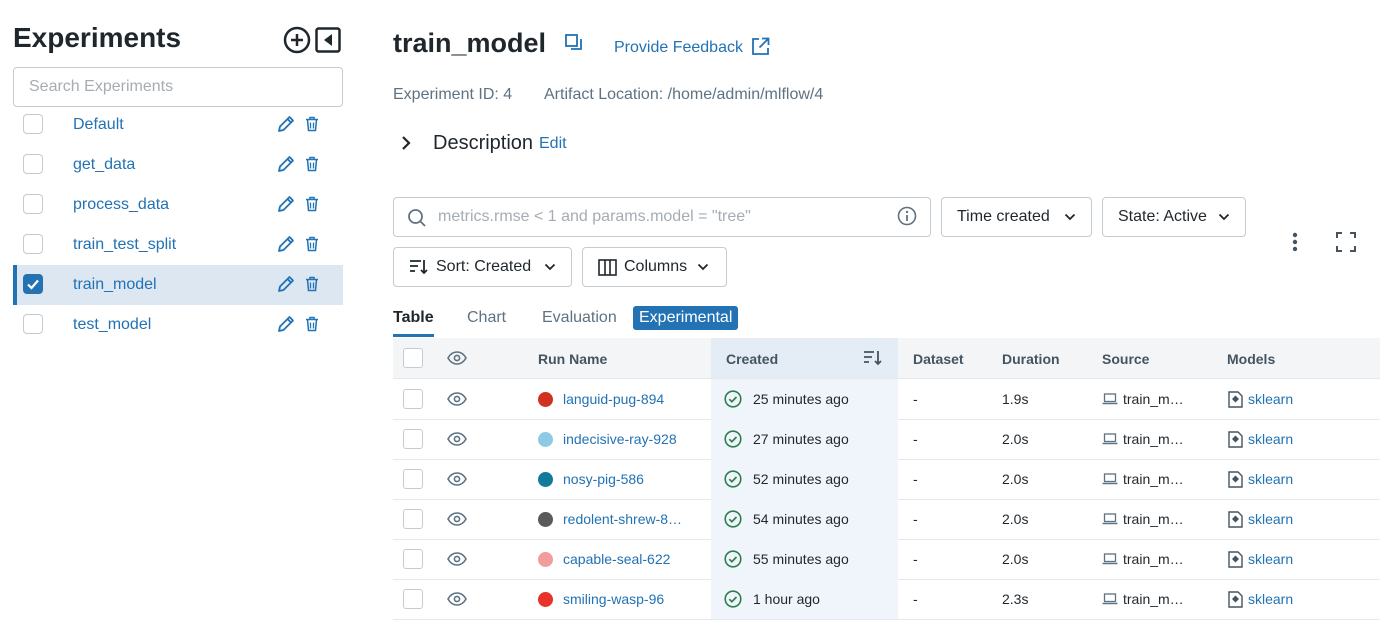  What do you see at coordinates (686, 318) in the screenshot?
I see `experimental-badge: Experimental` at bounding box center [686, 318].